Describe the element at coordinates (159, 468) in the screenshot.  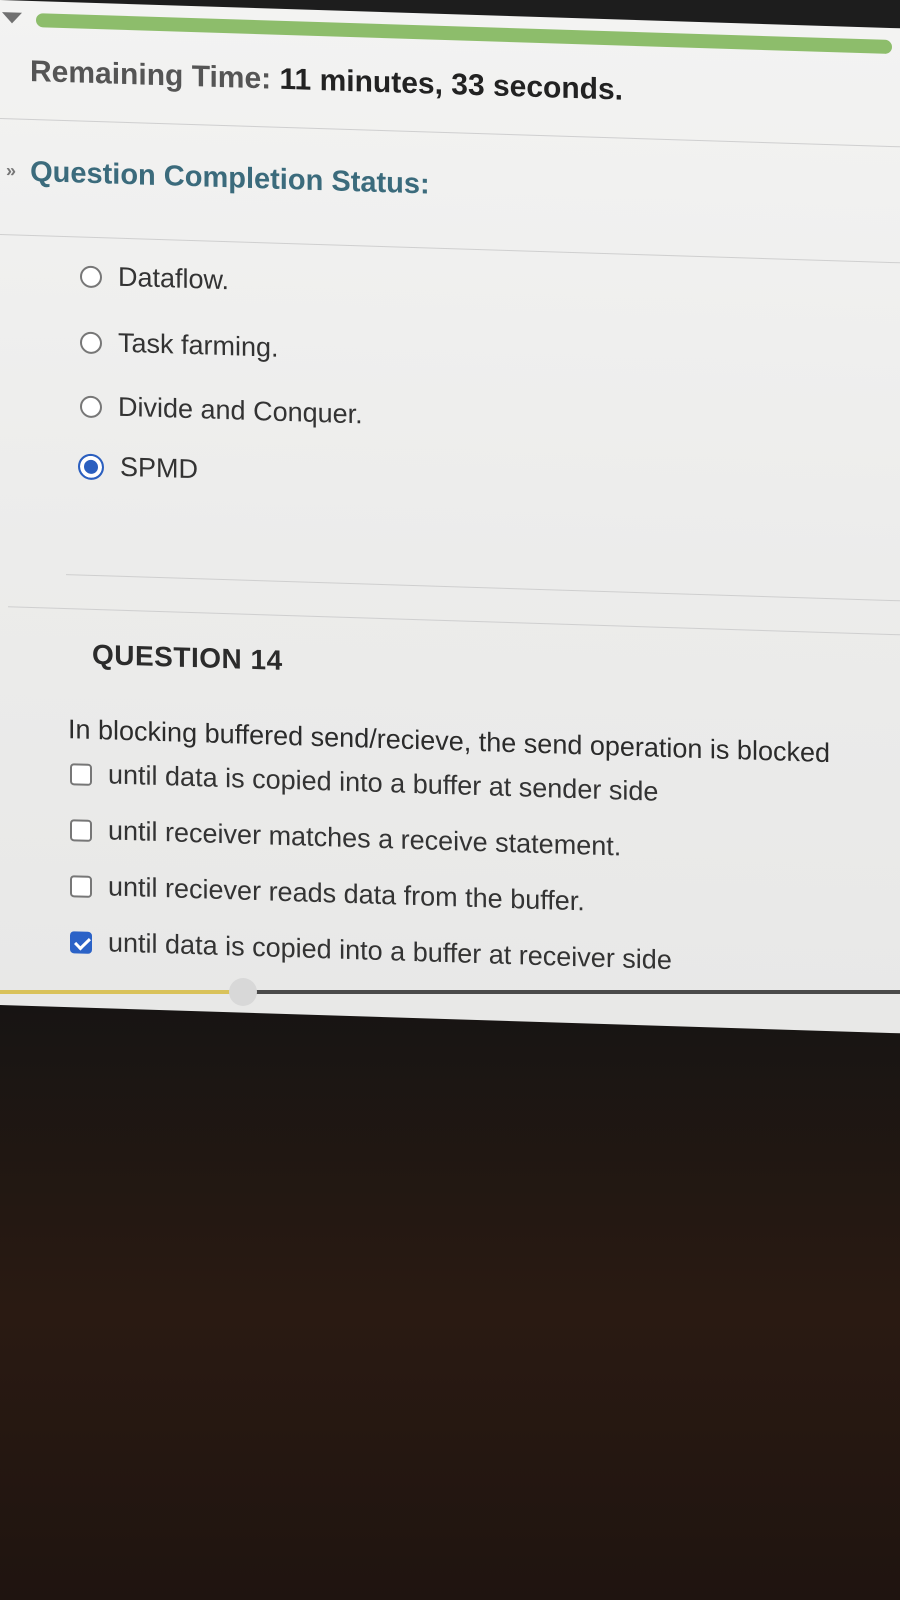
I see `answer-label: SPMD` at that location.